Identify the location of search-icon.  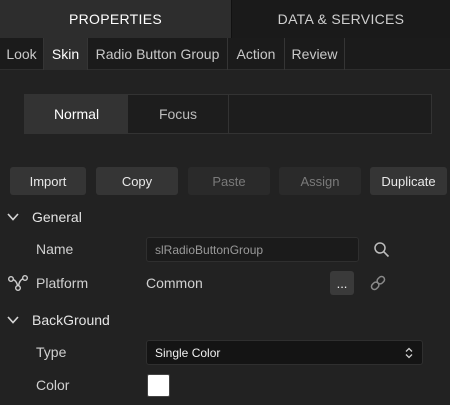
(381, 249).